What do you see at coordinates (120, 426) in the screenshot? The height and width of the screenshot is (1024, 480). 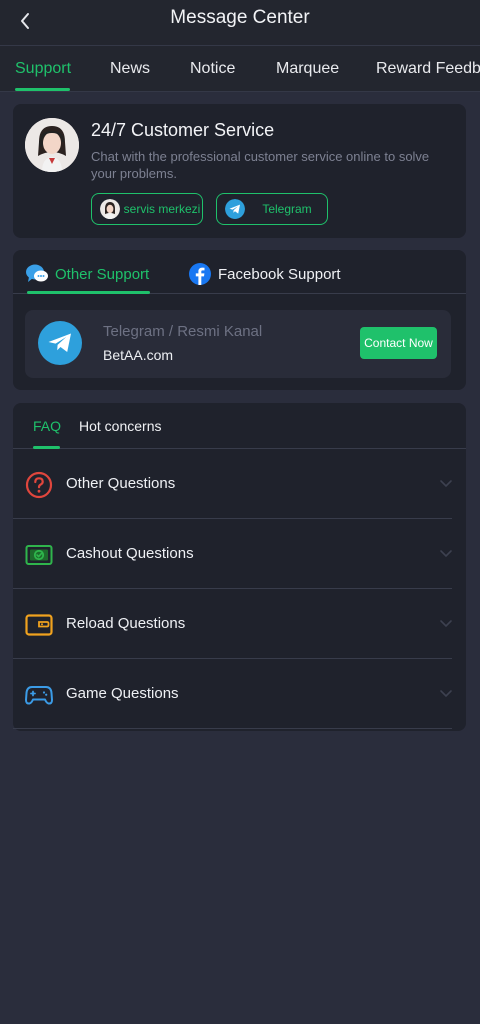 I see `tab-hot-concerns: Hot concerns` at bounding box center [120, 426].